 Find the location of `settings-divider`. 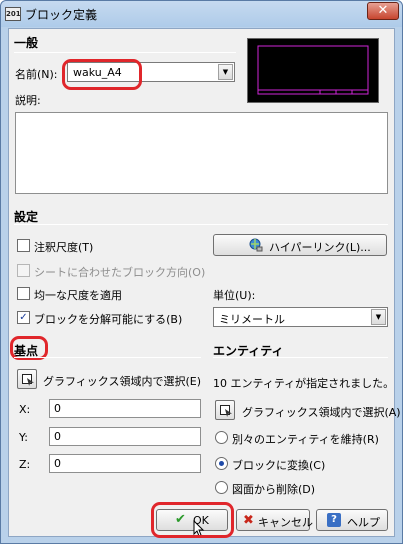

settings-divider is located at coordinates (201, 224).